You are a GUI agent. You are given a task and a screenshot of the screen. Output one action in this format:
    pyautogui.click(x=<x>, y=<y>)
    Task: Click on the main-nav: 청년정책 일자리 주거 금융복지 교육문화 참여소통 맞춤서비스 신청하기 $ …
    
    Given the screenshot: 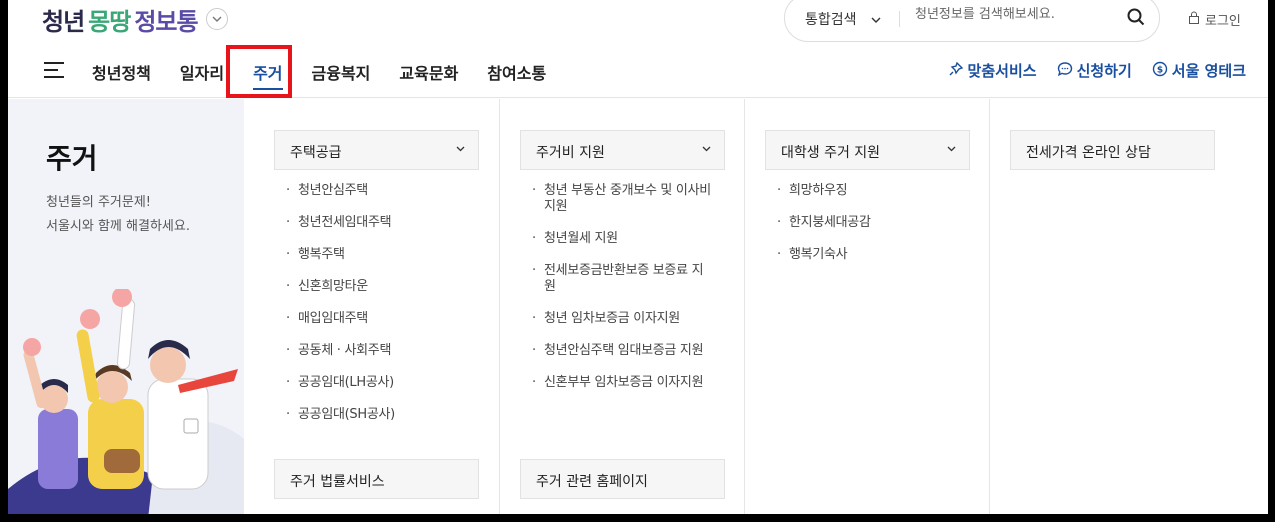 What is the action you would take?
    pyautogui.click(x=638, y=71)
    